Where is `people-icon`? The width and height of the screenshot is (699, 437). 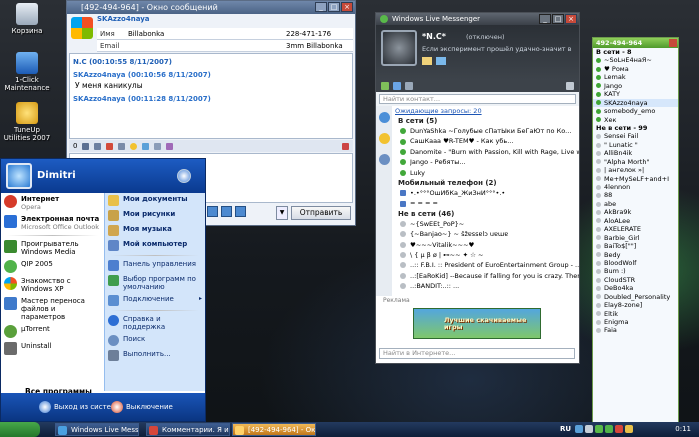
people-icon is located at coordinates (384, 117).